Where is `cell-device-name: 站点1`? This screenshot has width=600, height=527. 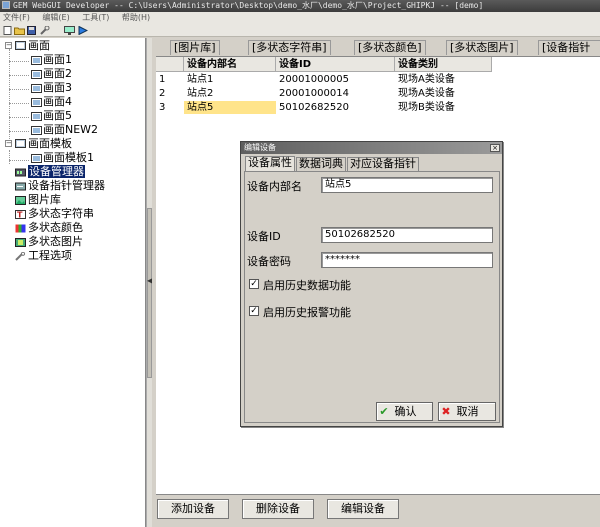 cell-device-name: 站点1 is located at coordinates (230, 79).